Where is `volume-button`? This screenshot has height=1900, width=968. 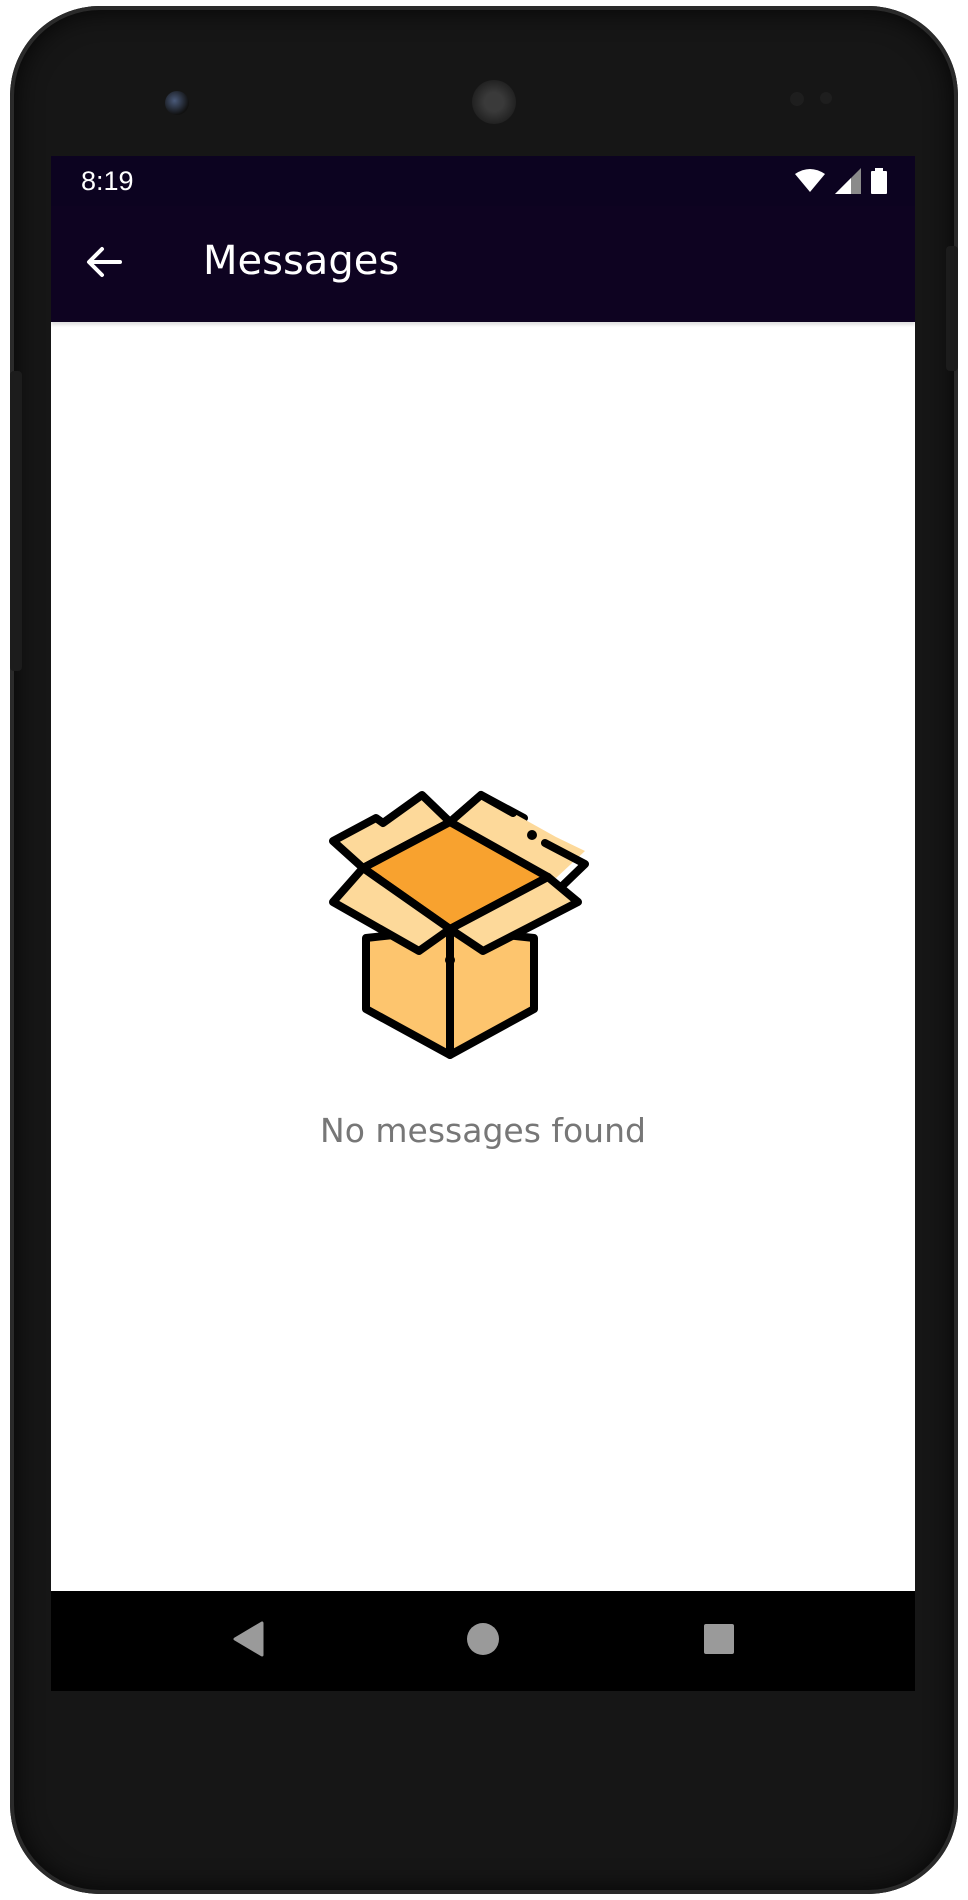
volume-button is located at coordinates (16, 521).